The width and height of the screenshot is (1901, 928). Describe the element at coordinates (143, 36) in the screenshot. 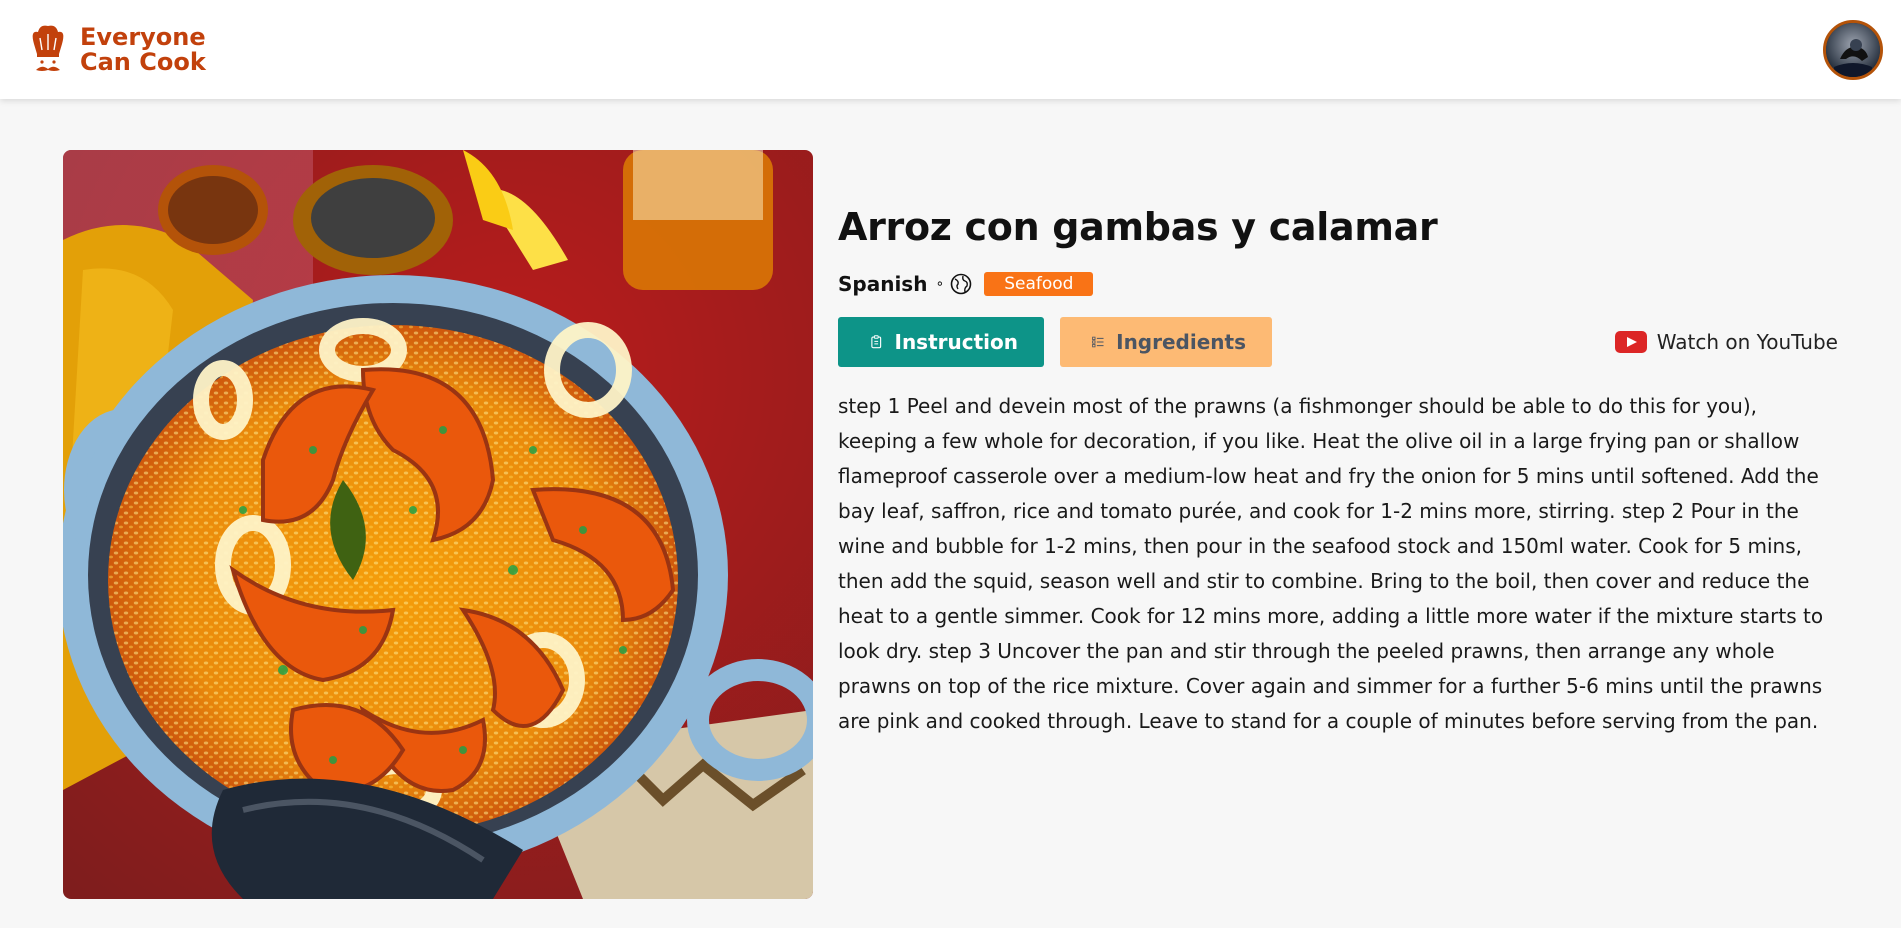

I see `brand-name-line1: Everyone` at that location.